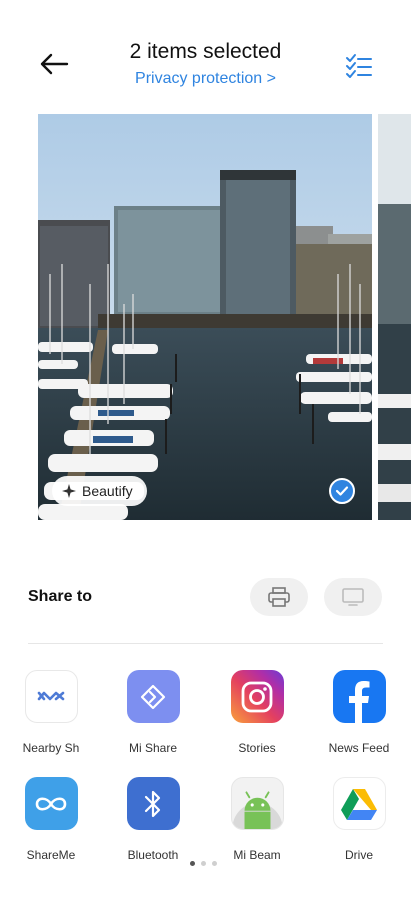 The width and height of the screenshot is (411, 914). What do you see at coordinates (205, 55) in the screenshot?
I see `header: 2 items selected Privacy protection >` at bounding box center [205, 55].